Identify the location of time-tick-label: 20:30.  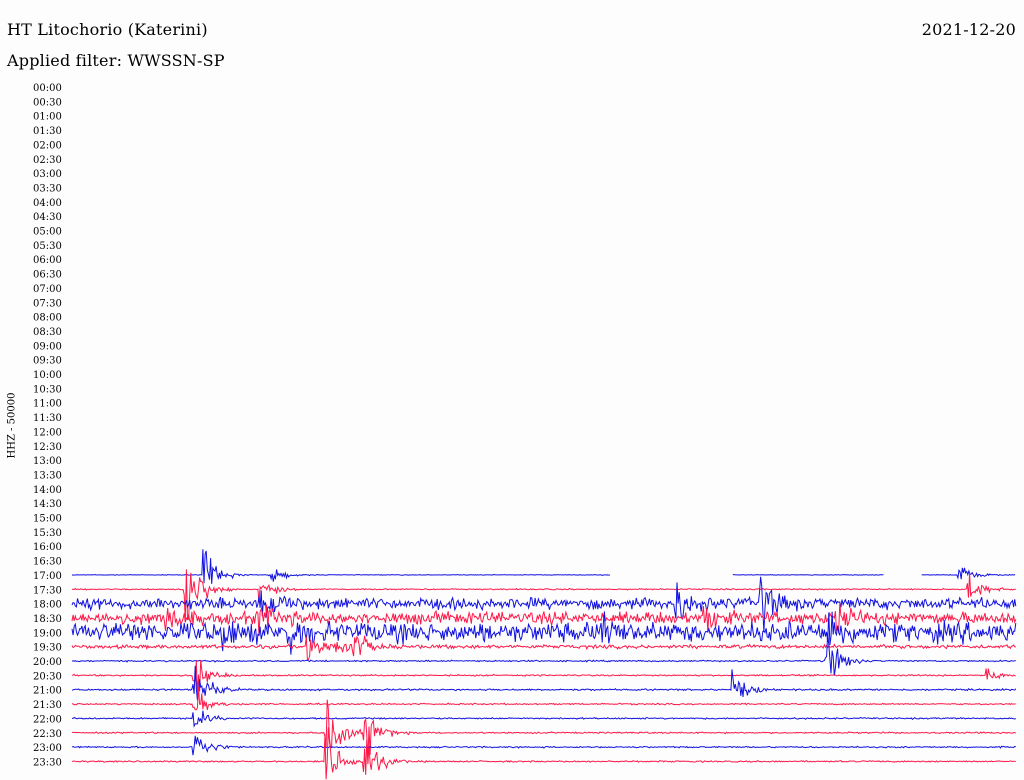
(47, 676).